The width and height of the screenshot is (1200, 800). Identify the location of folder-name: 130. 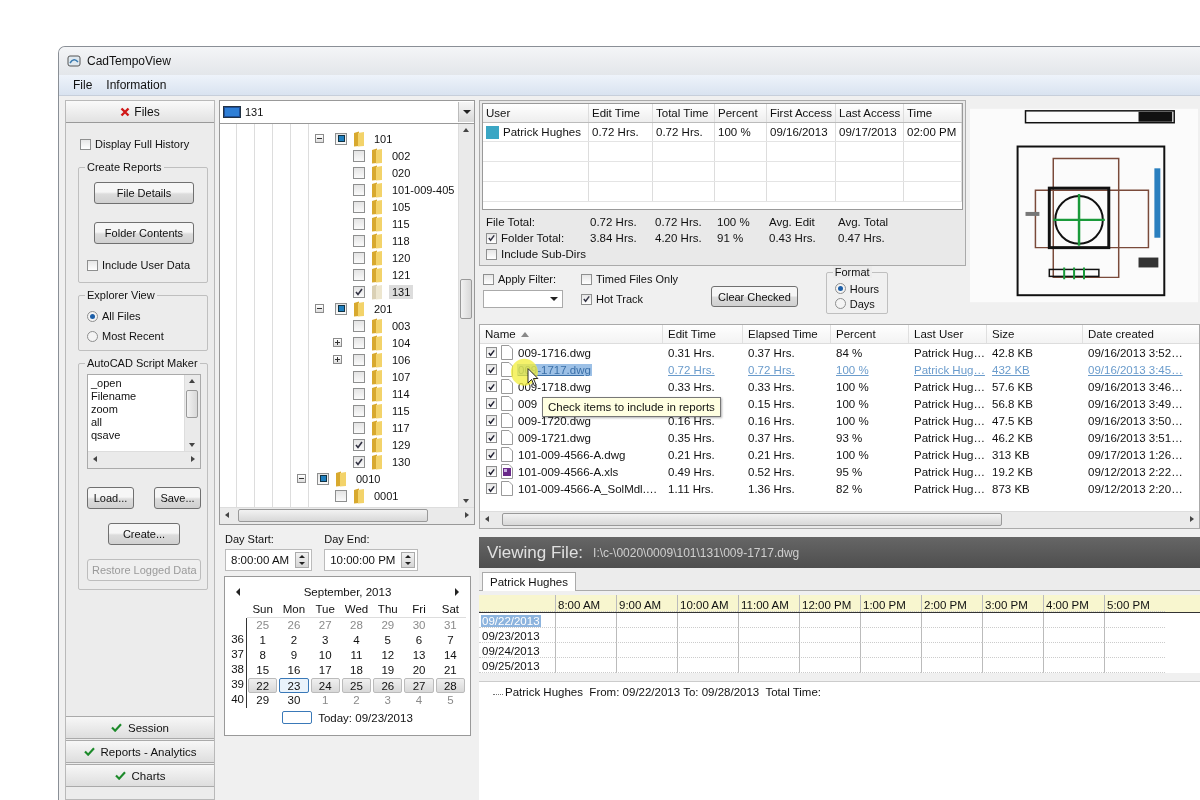
(401, 461).